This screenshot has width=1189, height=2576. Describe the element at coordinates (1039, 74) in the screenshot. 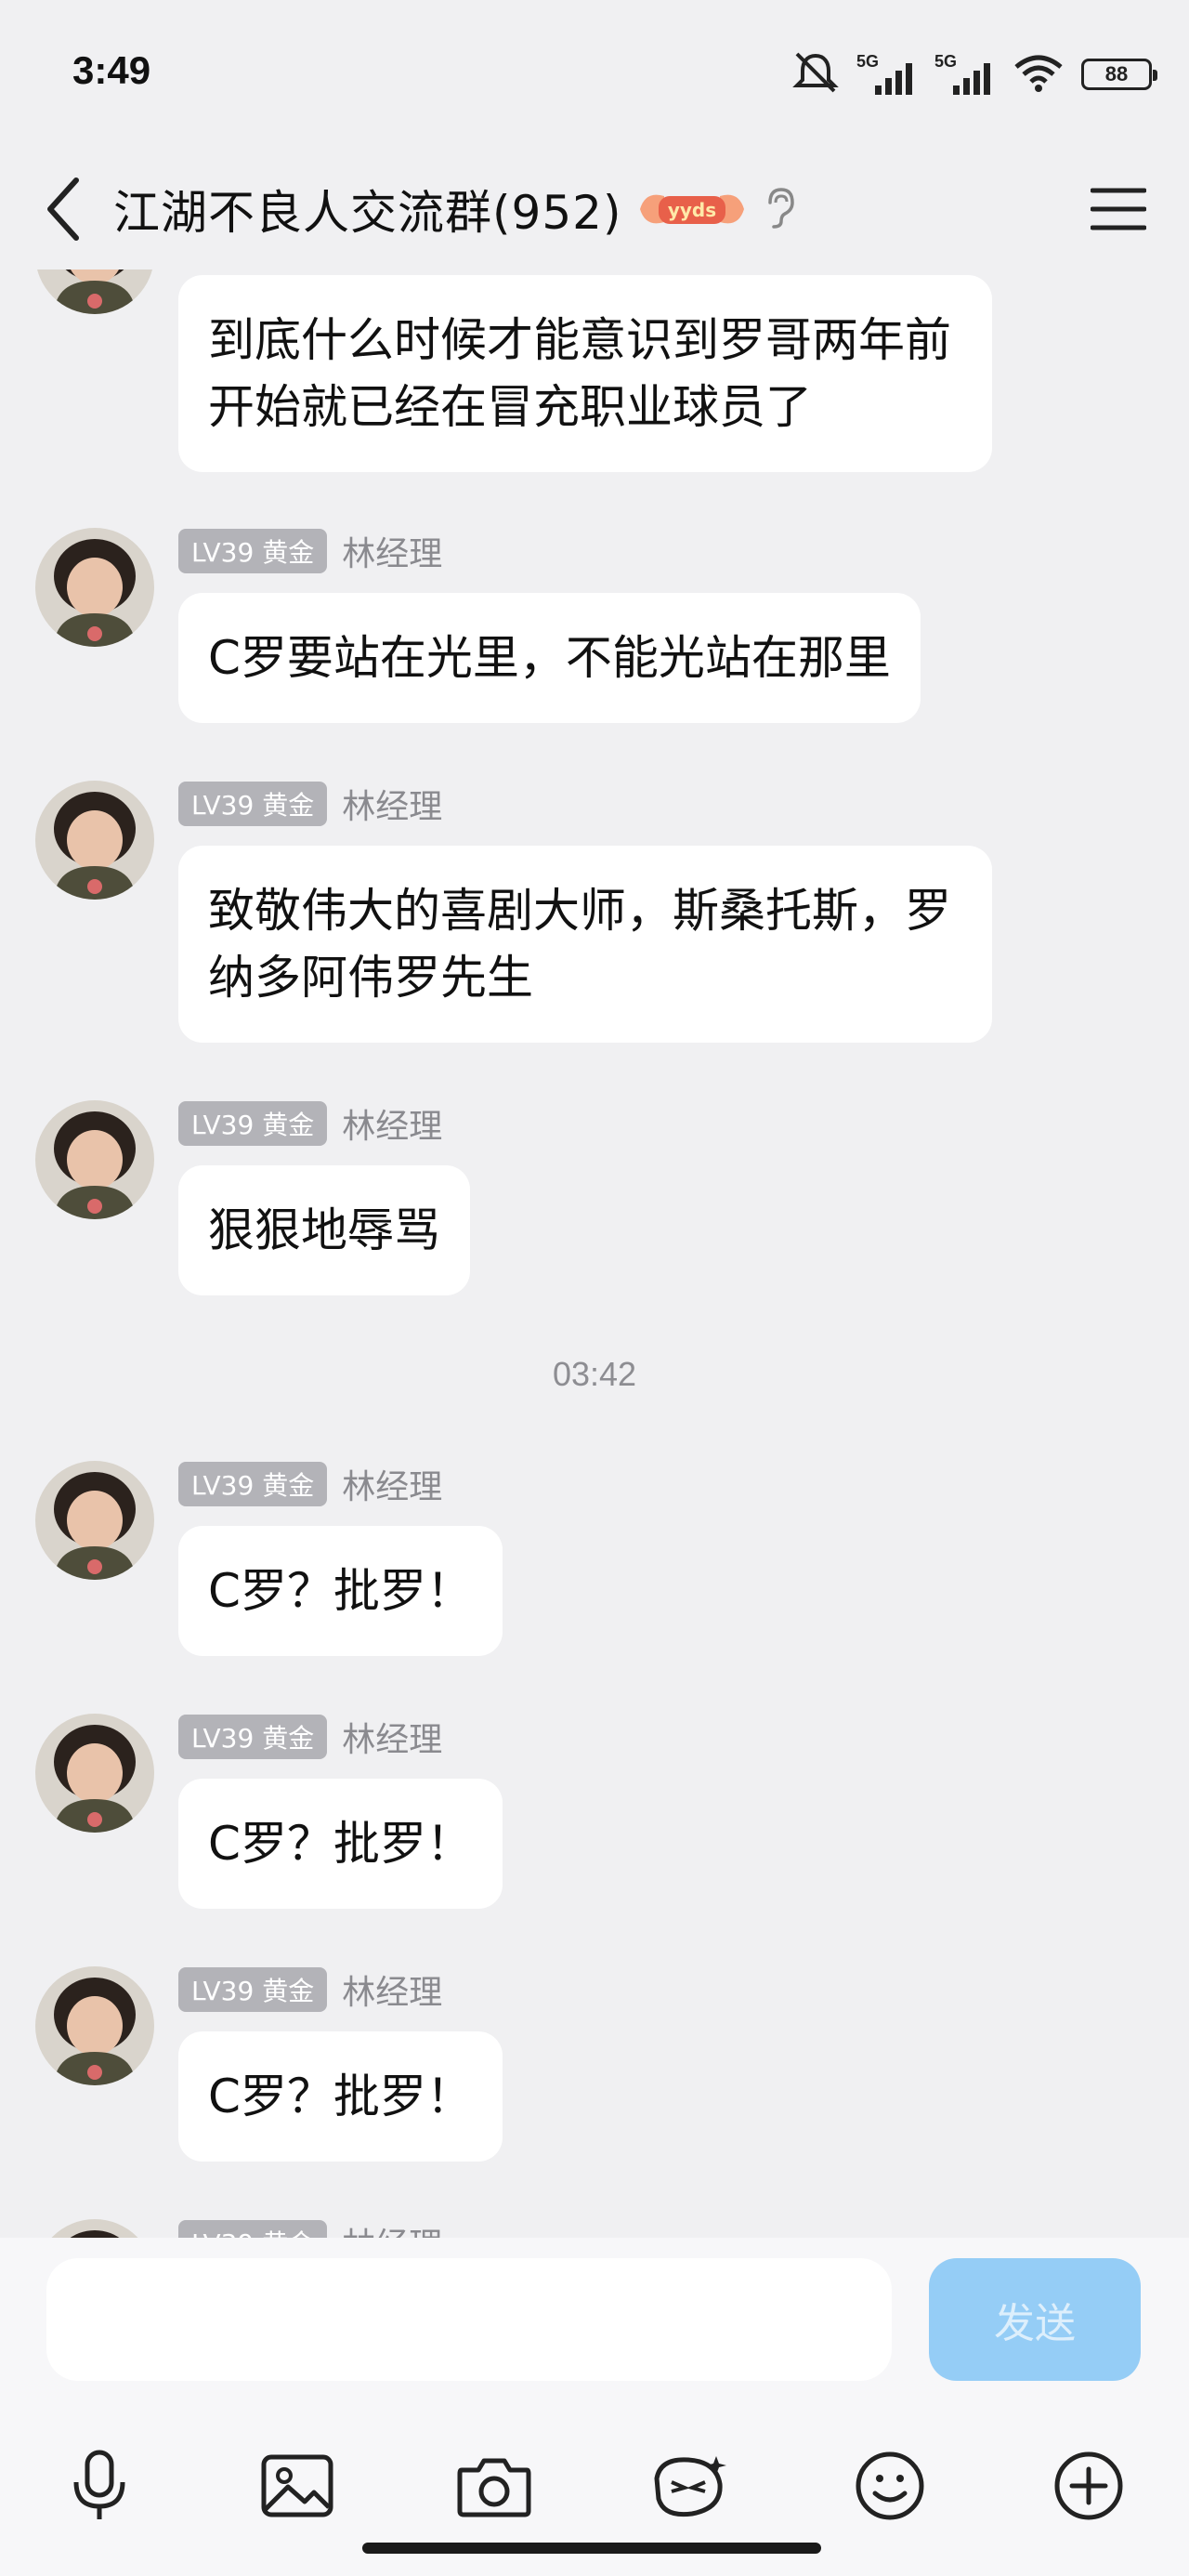

I see `wifi-icon` at that location.